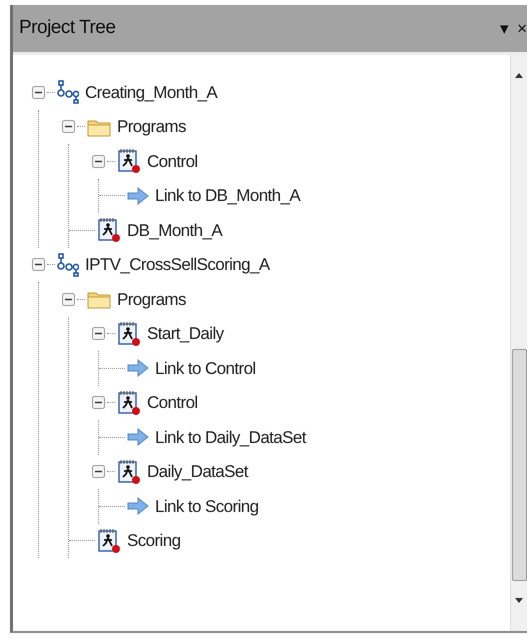 The width and height of the screenshot is (527, 640). What do you see at coordinates (519, 75) in the screenshot?
I see `scroll-up-icon` at bounding box center [519, 75].